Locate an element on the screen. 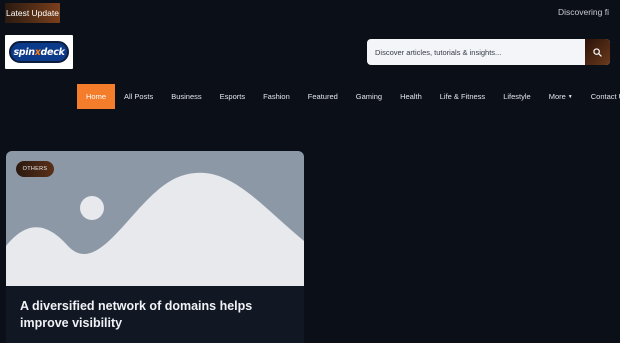 The width and height of the screenshot is (620, 343). latest-update-badge: Latest Update is located at coordinates (32, 13).